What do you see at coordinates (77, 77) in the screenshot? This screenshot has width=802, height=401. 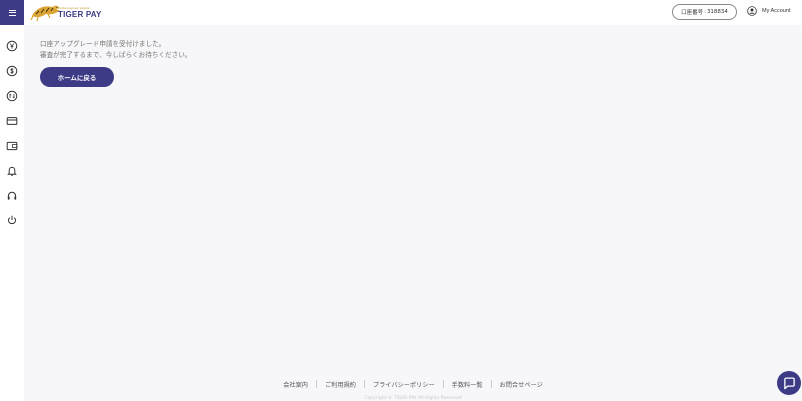 I see `back-to-home-button: ホームに戻る` at bounding box center [77, 77].